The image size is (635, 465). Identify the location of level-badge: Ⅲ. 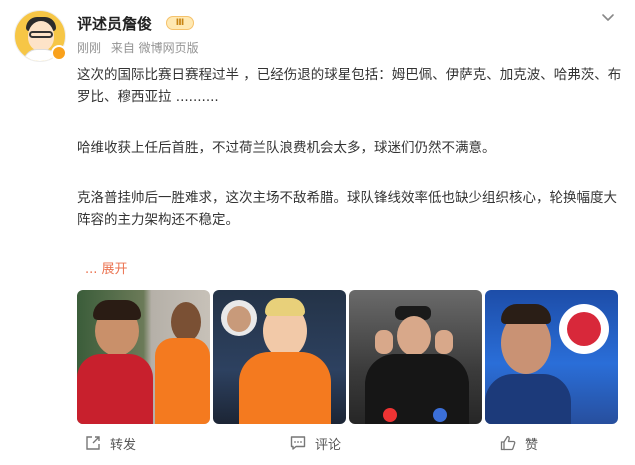
(180, 23).